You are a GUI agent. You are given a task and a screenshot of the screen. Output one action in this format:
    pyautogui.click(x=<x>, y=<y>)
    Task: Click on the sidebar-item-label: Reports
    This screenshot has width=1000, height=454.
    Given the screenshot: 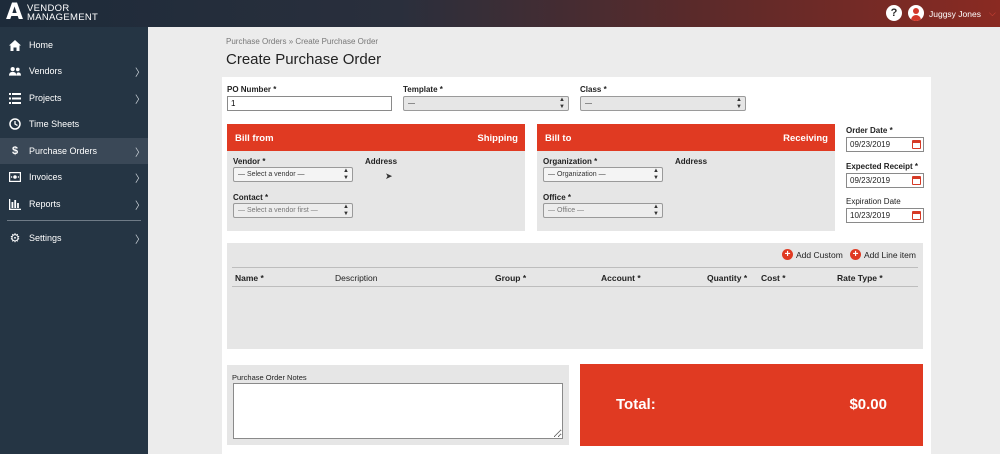 What is the action you would take?
    pyautogui.click(x=45, y=204)
    